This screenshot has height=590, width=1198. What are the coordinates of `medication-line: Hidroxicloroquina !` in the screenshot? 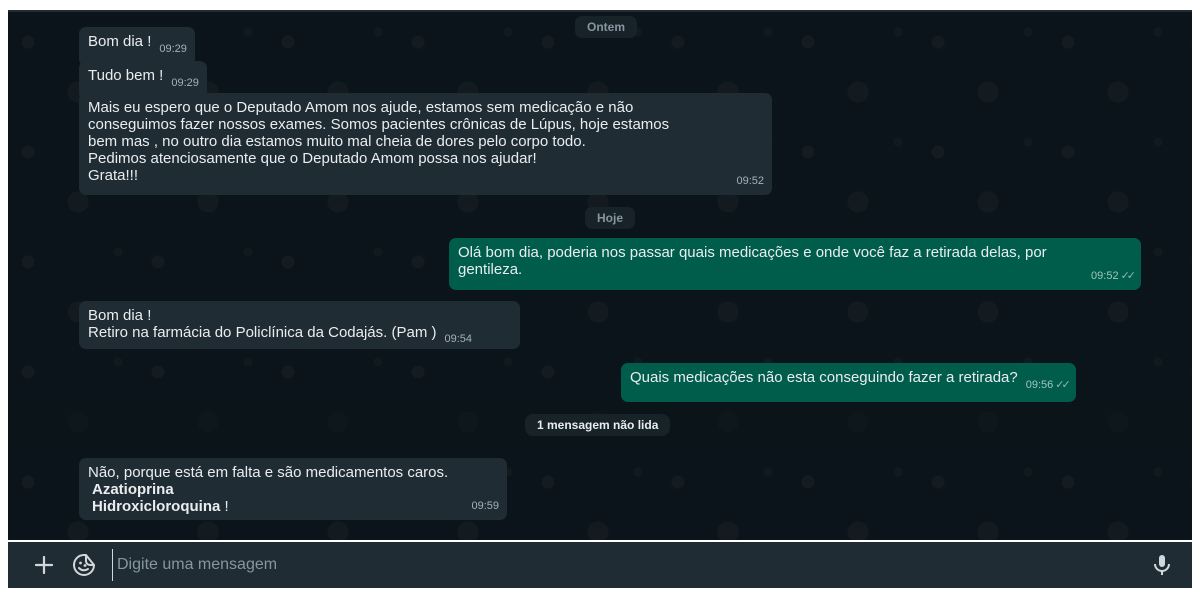 It's located at (293, 506).